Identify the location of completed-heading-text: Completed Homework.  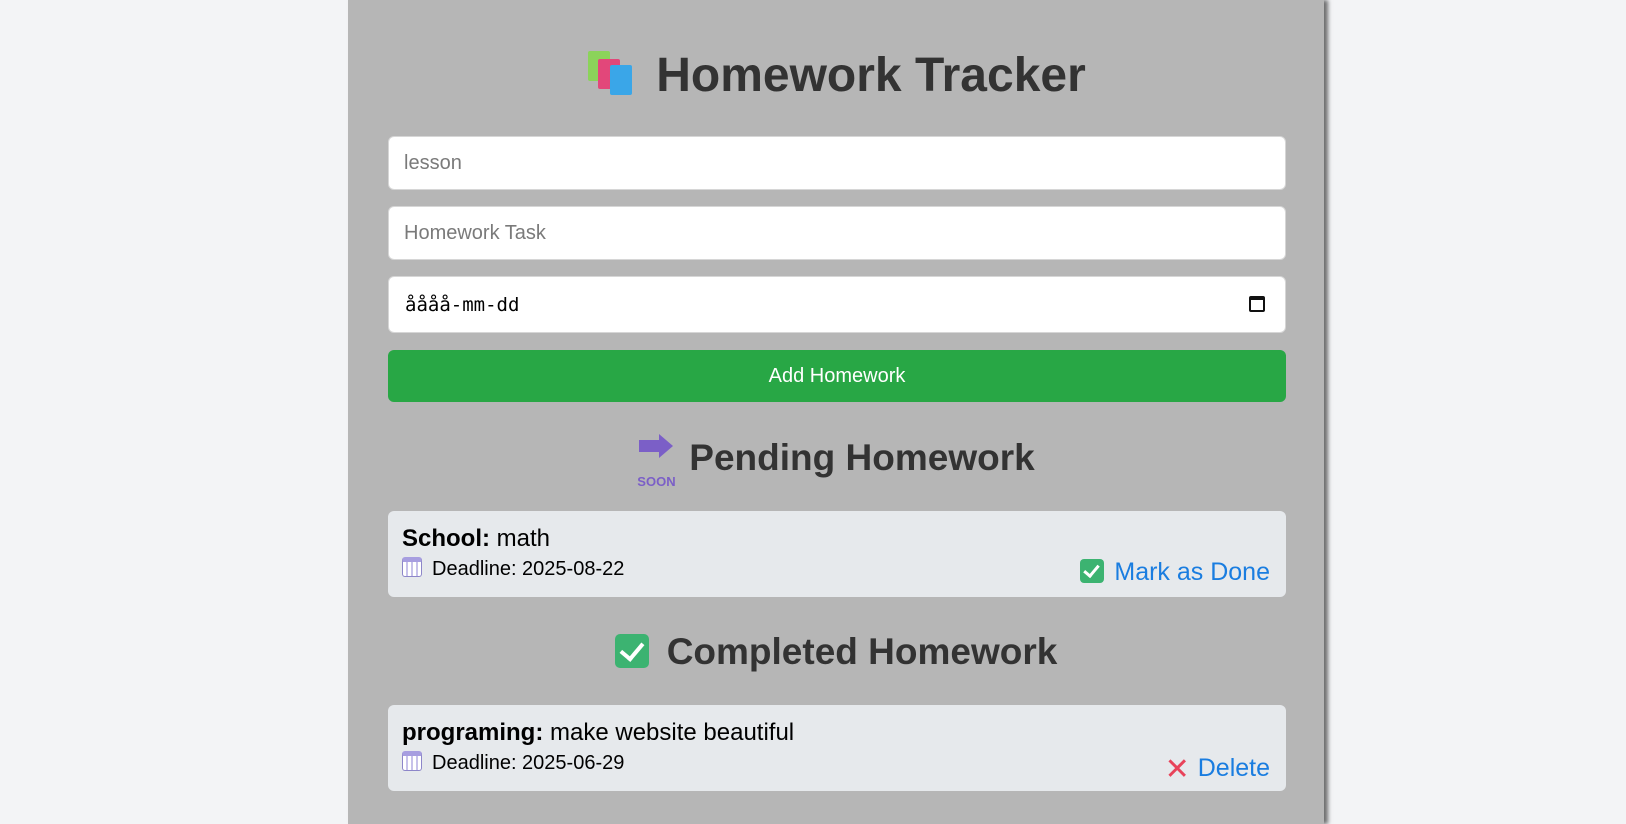
(862, 651).